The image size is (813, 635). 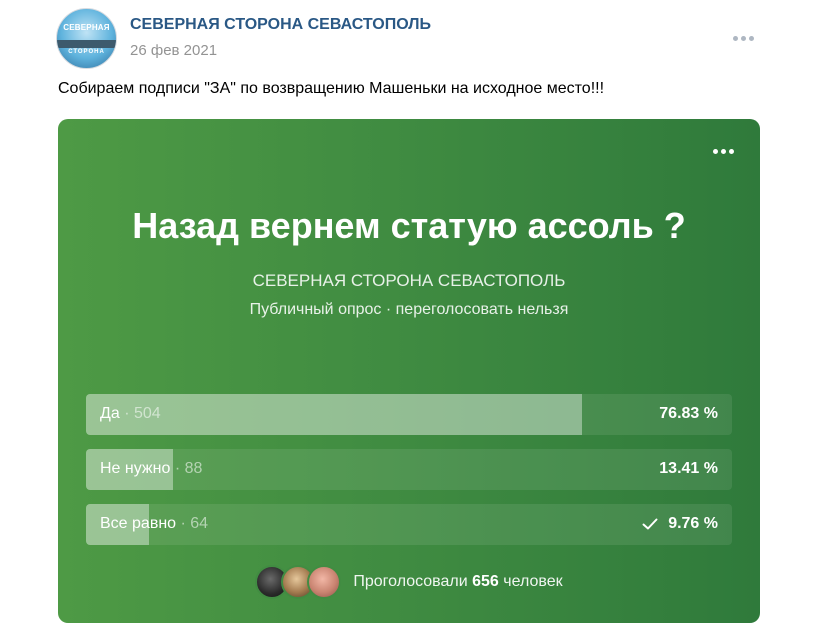 I want to click on poll-answer-label: Да · 504, so click(x=130, y=413).